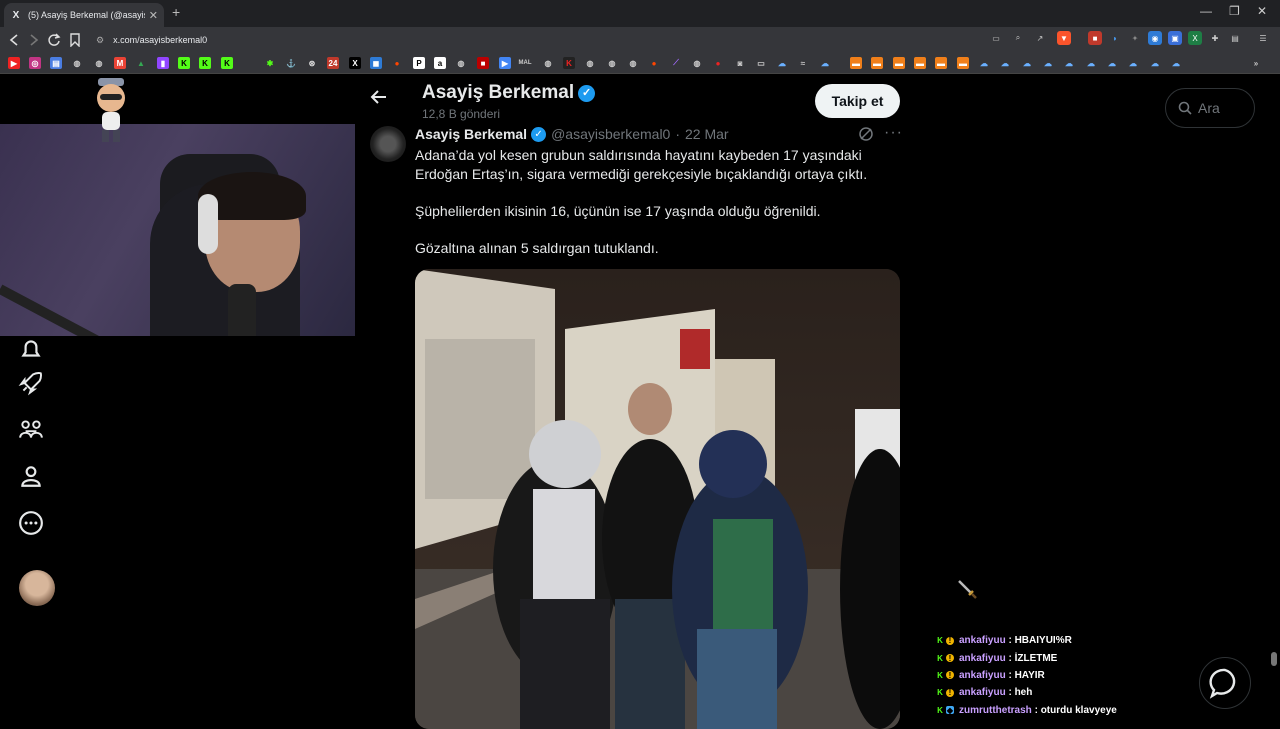 This screenshot has width=1280, height=729. Describe the element at coordinates (525, 63) in the screenshot. I see `bookmark-icon: MAL` at that location.